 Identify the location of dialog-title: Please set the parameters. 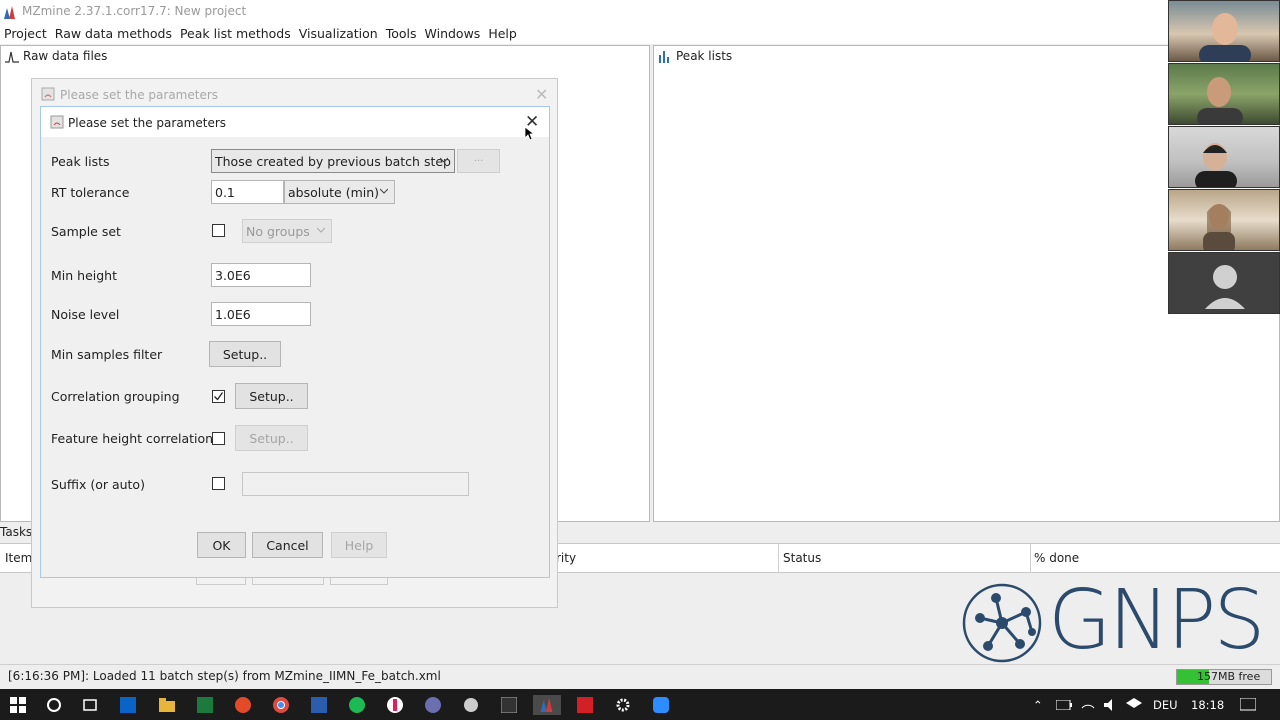
(147, 123).